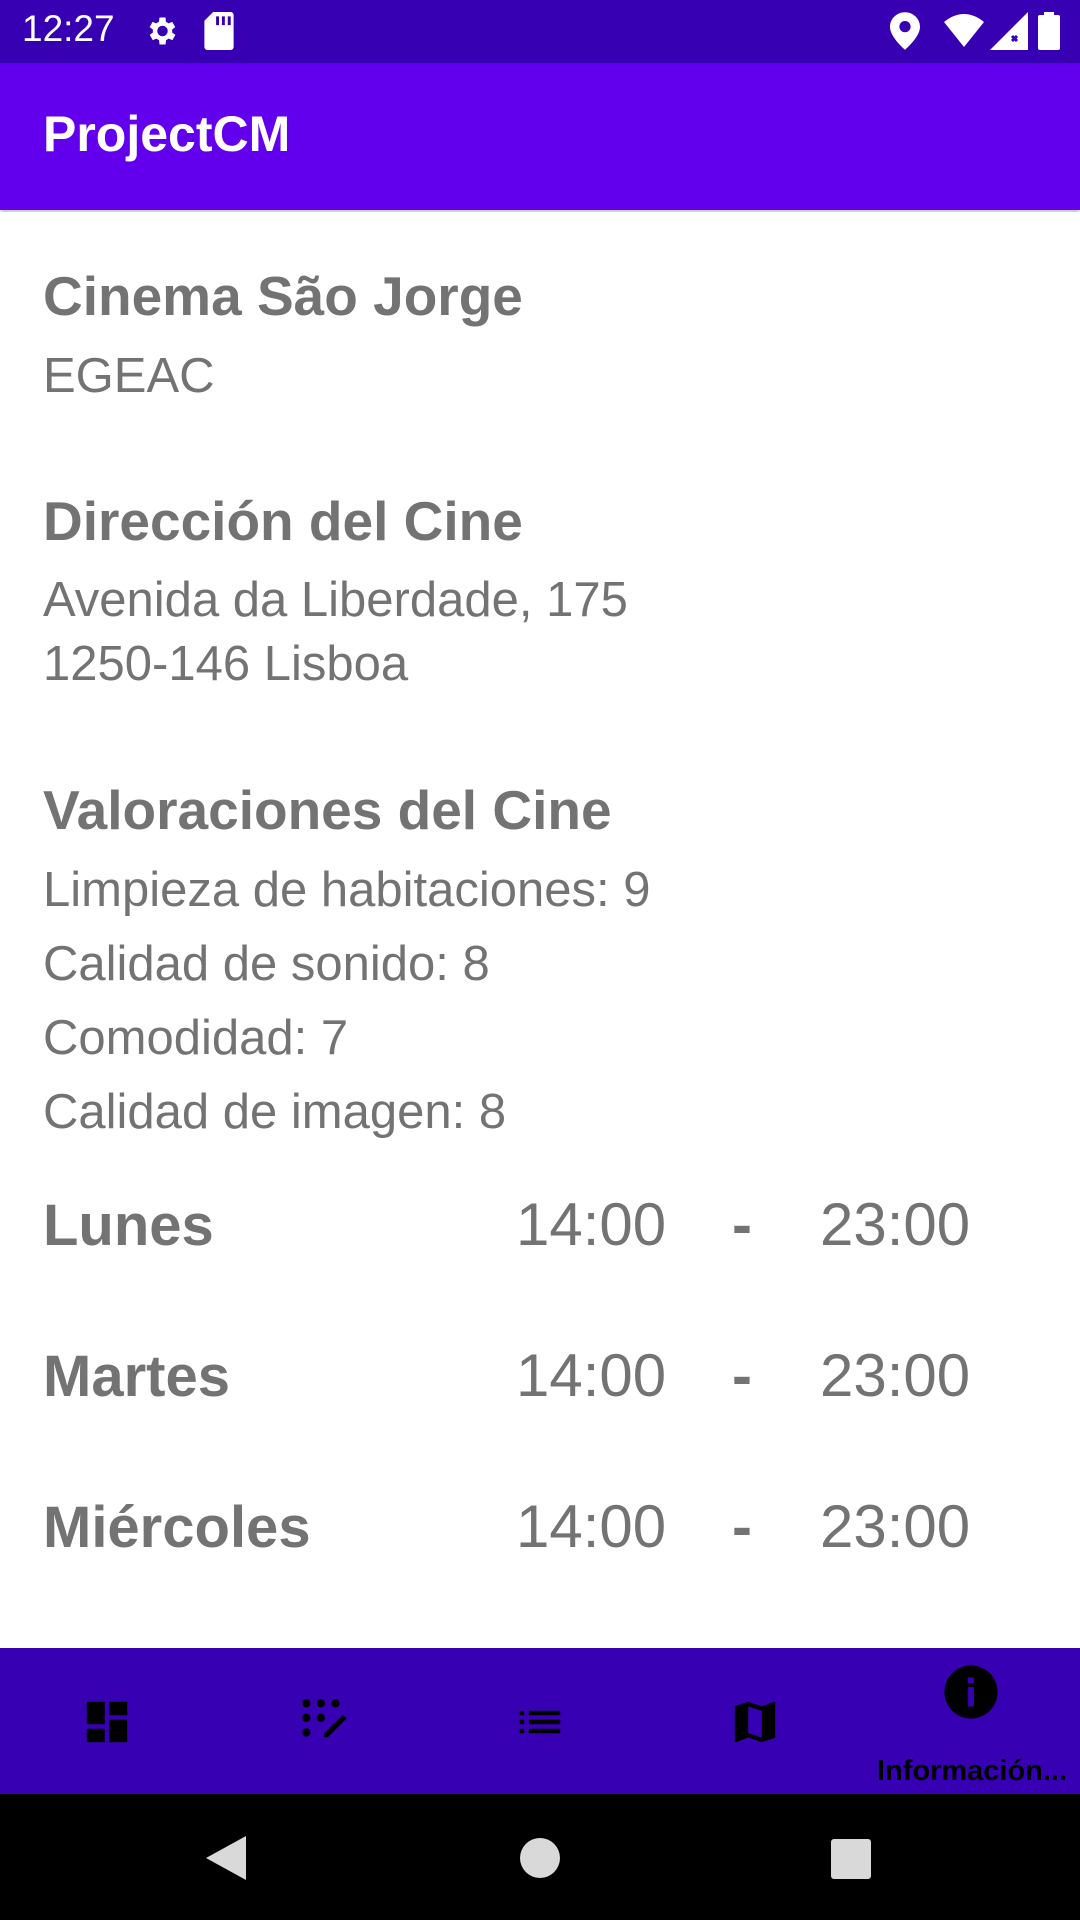 The height and width of the screenshot is (1920, 1080). What do you see at coordinates (161, 31) in the screenshot?
I see `gear-icon` at bounding box center [161, 31].